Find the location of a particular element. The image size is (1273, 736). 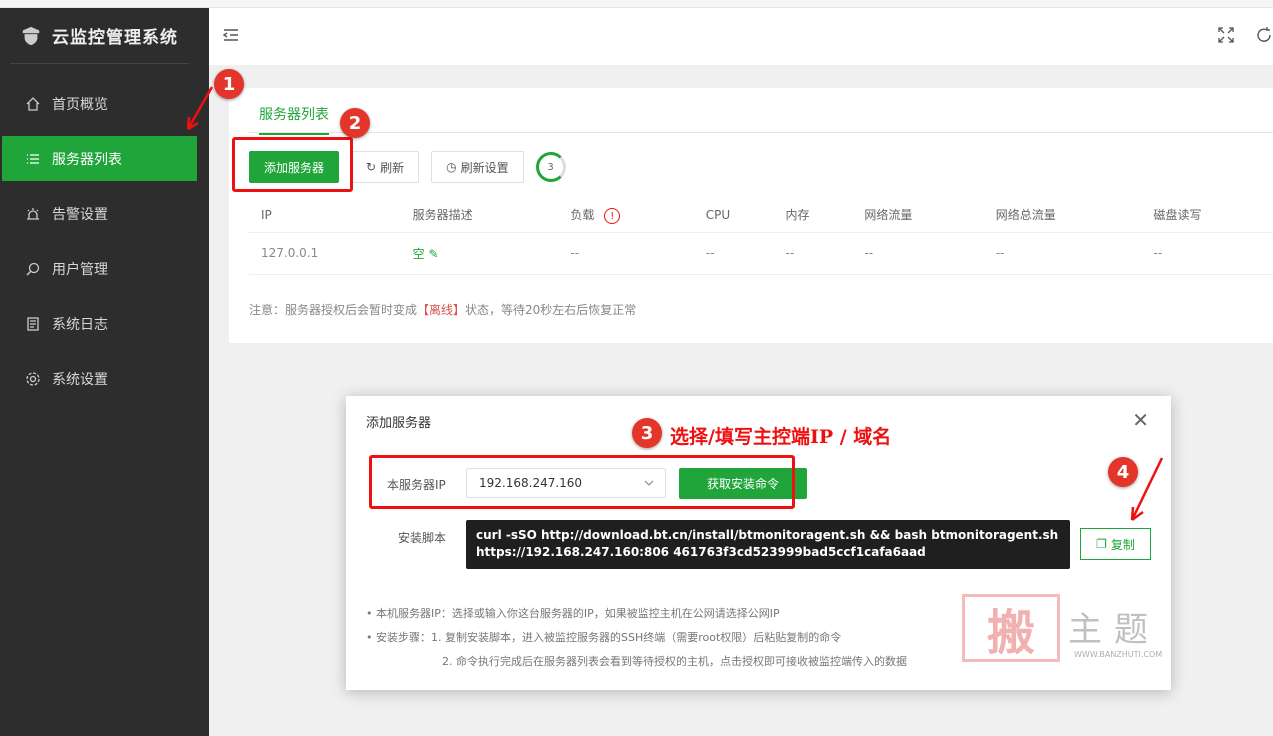

sidebar-menu: 首页概览 服务器列表 告警设置 用户管理 系统日志 系统设置 is located at coordinates (104, 241).